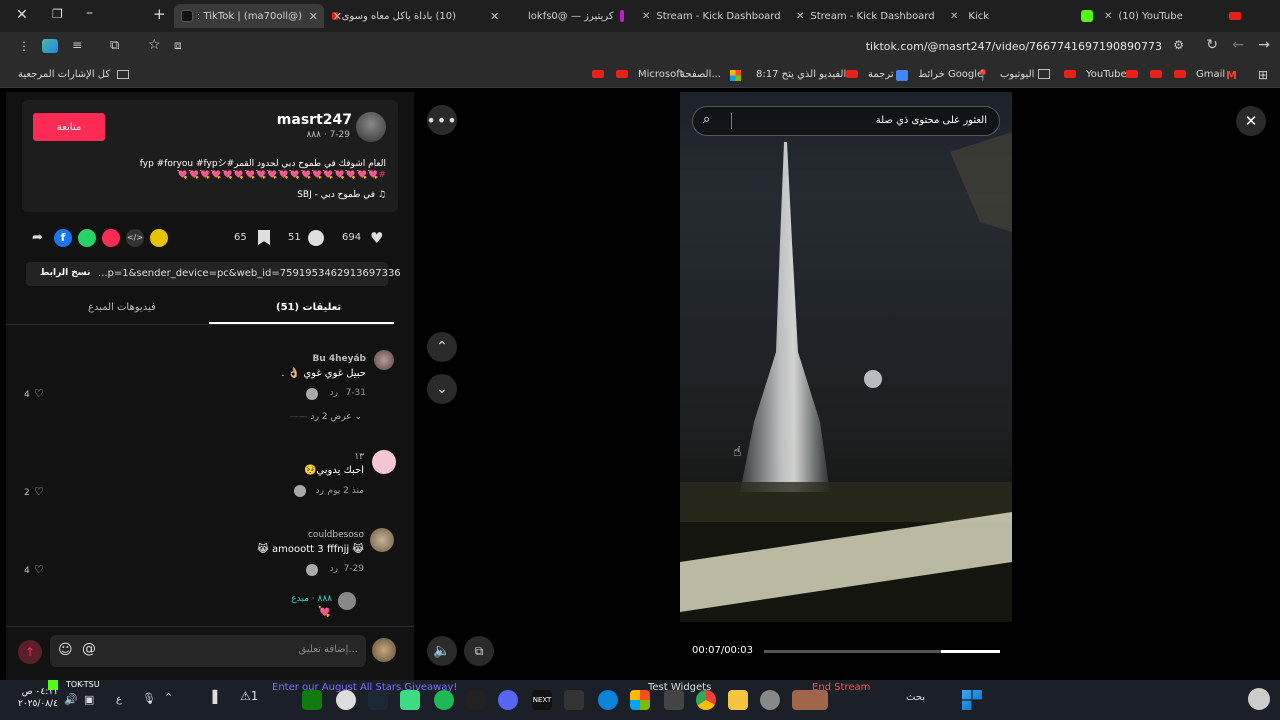 The height and width of the screenshot is (720, 1280). Describe the element at coordinates (65, 273) in the screenshot. I see `copy-link-button: نسخ الرابط` at that location.